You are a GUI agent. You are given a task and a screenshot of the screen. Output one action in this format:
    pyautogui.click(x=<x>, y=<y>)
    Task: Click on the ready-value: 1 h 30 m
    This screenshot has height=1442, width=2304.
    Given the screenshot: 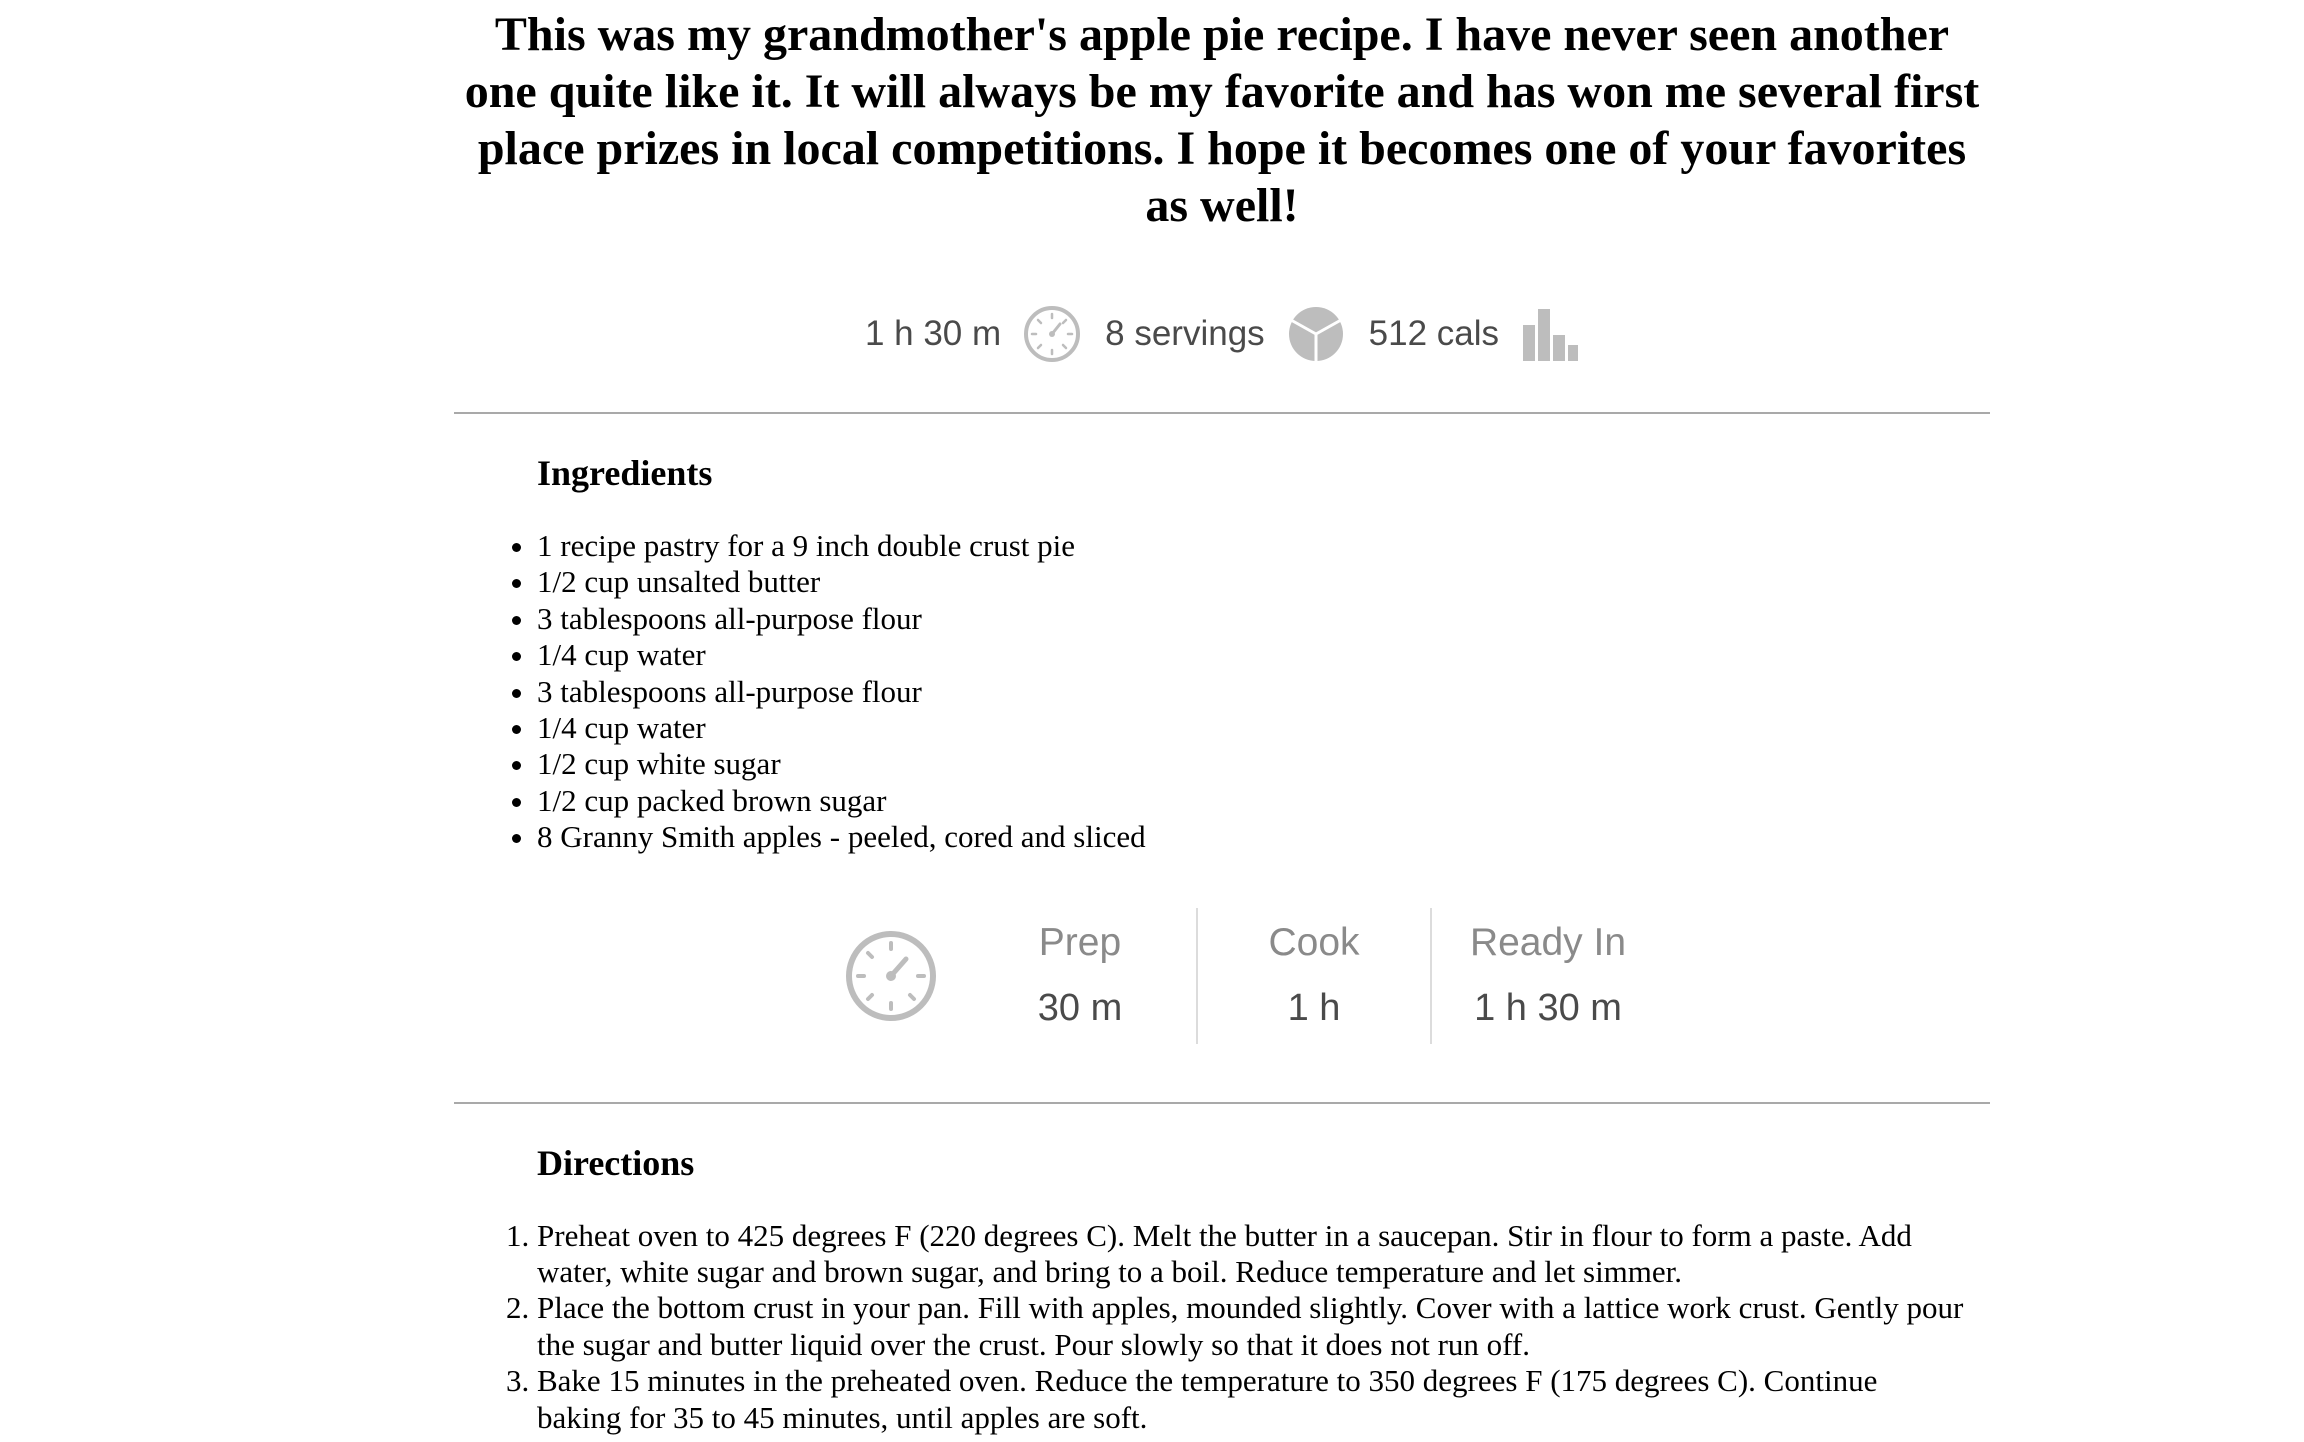 What is the action you would take?
    pyautogui.click(x=1548, y=1008)
    